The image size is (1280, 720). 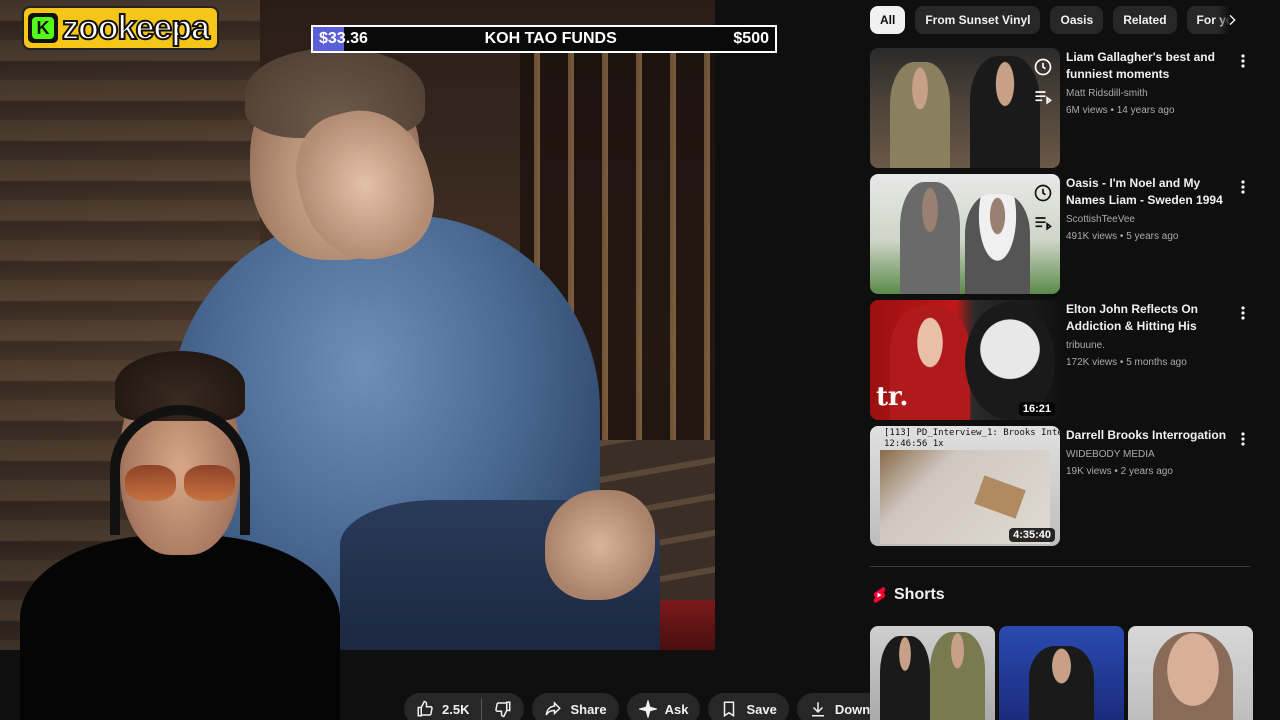 I want to click on video-stats: 6M views • 14 years ago, so click(x=1120, y=110).